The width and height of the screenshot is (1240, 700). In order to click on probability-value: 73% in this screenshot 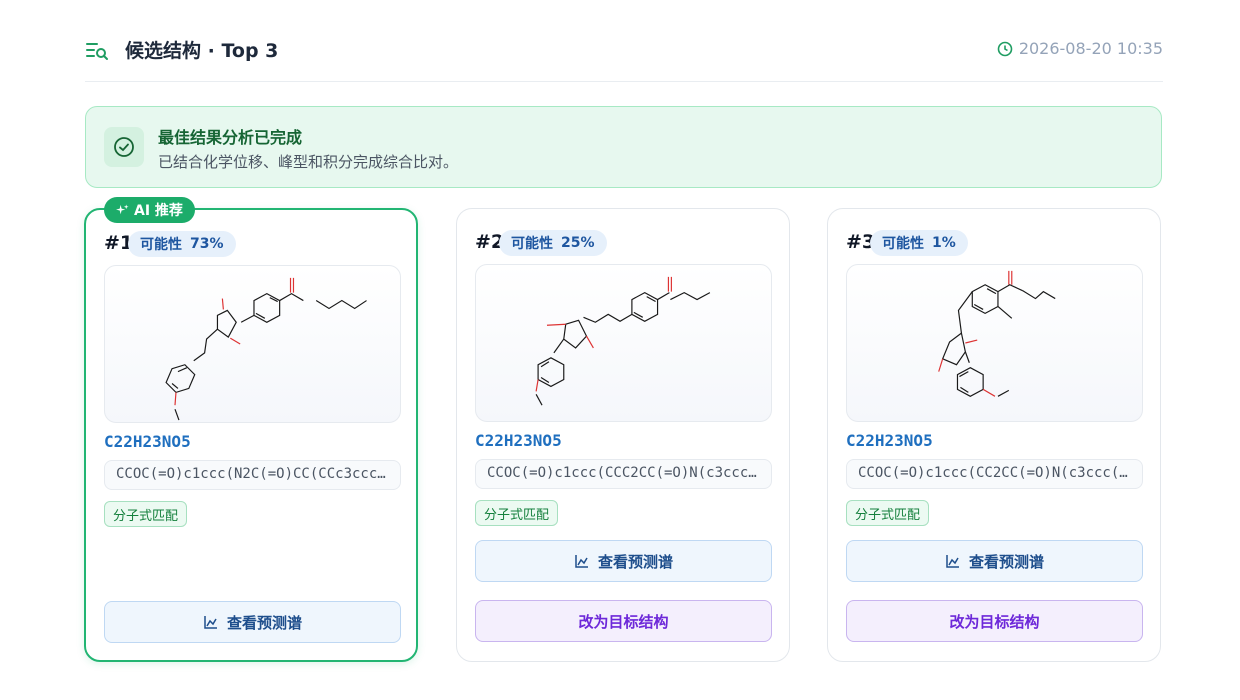, I will do `click(207, 244)`.